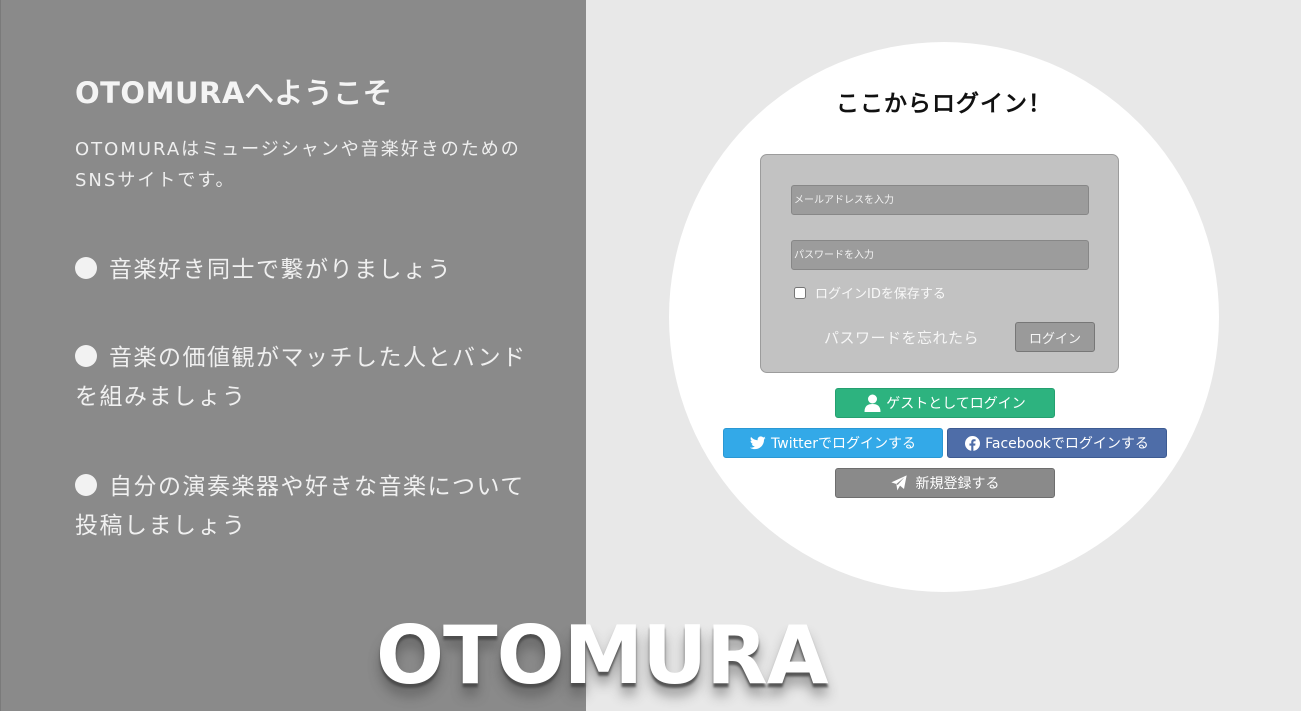 This screenshot has height=711, width=1301. I want to click on feature-item: 音楽の価値観がマッチした人とバンドを組みましょう, so click(302, 378).